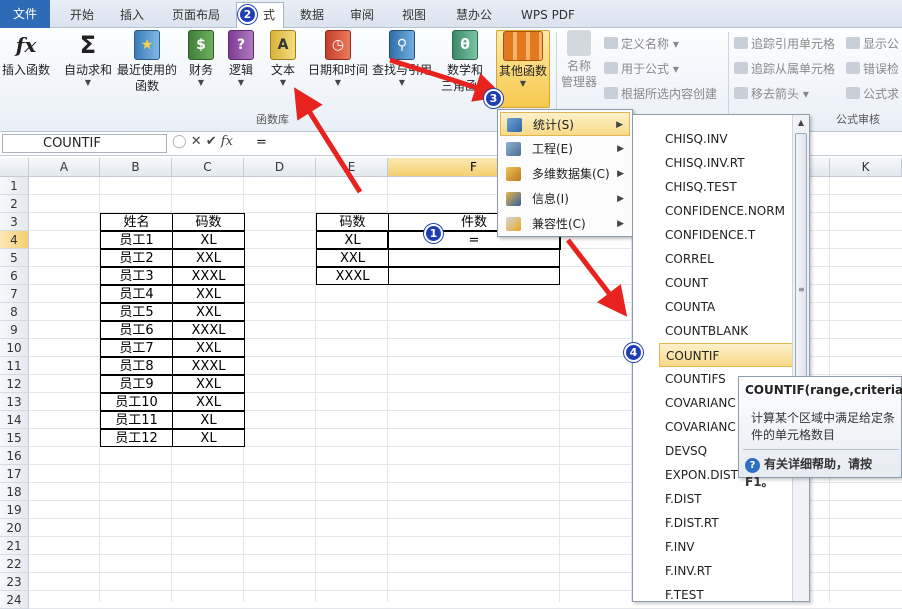  What do you see at coordinates (726, 121) in the screenshot?
I see `function-item` at bounding box center [726, 121].